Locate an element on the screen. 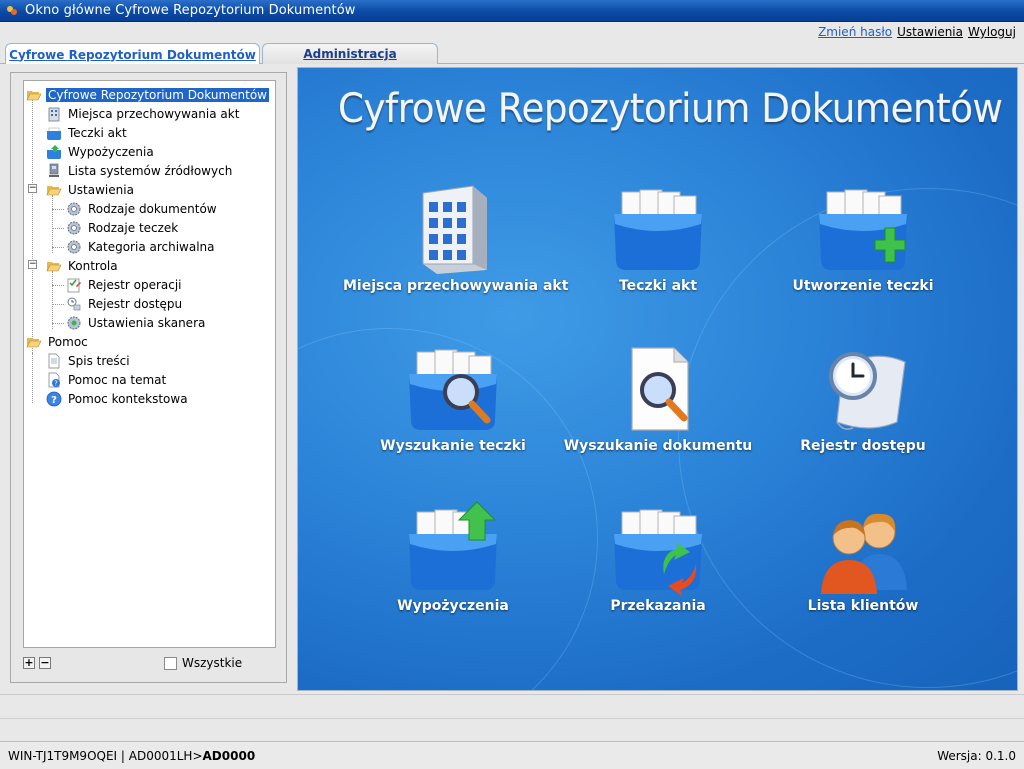 Image resolution: width=1024 pixels, height=769 pixels. tree-item-label: Kategoria archiwalna is located at coordinates (151, 246).